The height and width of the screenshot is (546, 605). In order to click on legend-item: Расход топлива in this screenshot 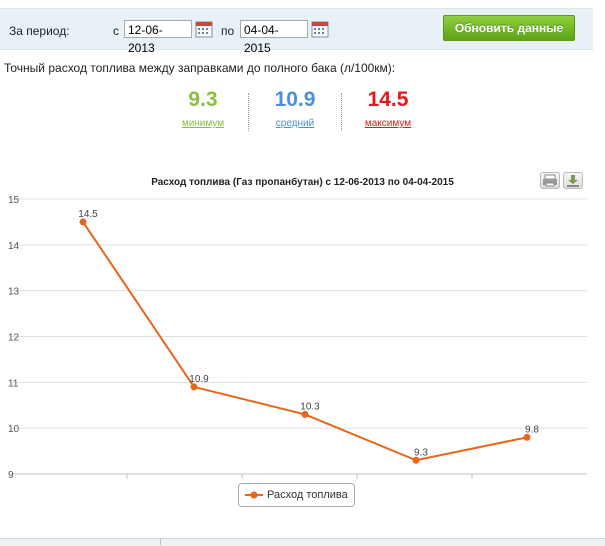, I will do `click(296, 495)`.